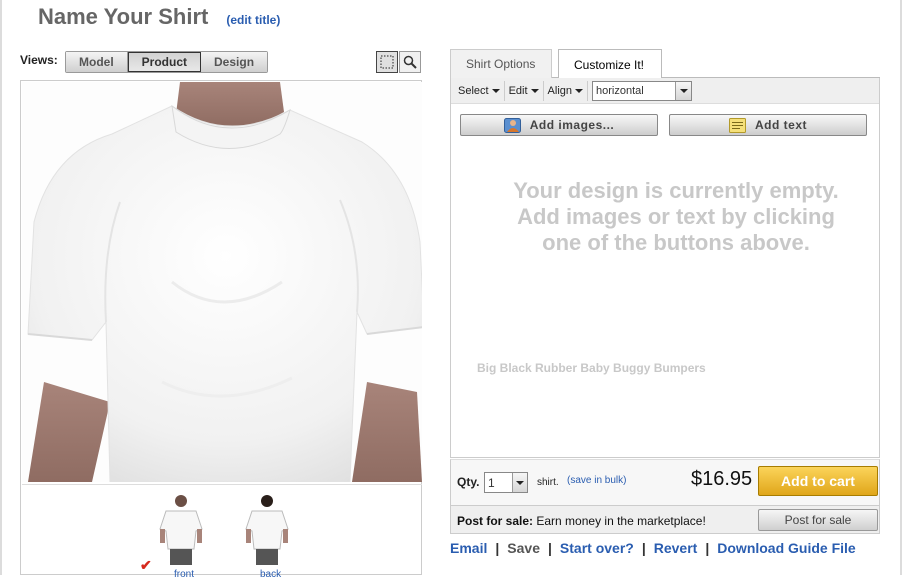 Image resolution: width=902 pixels, height=580 pixels. I want to click on add-text-label: Add text, so click(781, 125).